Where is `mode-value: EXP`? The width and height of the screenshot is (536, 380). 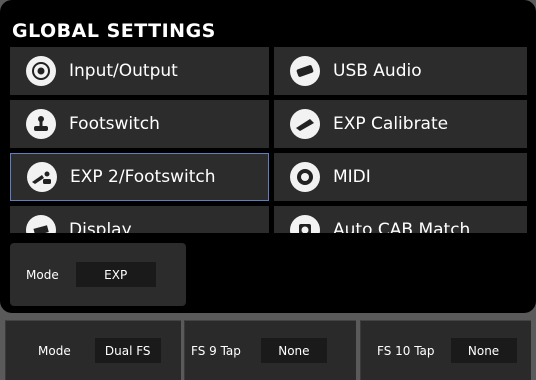 mode-value: EXP is located at coordinates (115, 274).